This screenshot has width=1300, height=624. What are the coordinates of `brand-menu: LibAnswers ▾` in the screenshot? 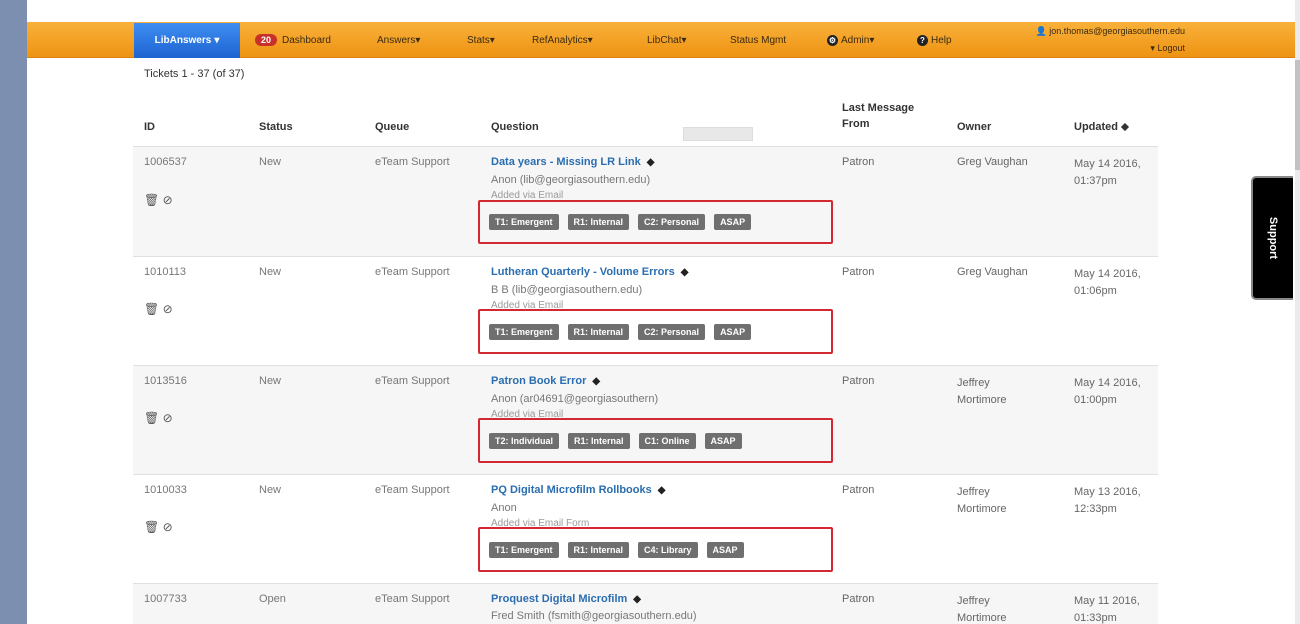 It's located at (187, 40).